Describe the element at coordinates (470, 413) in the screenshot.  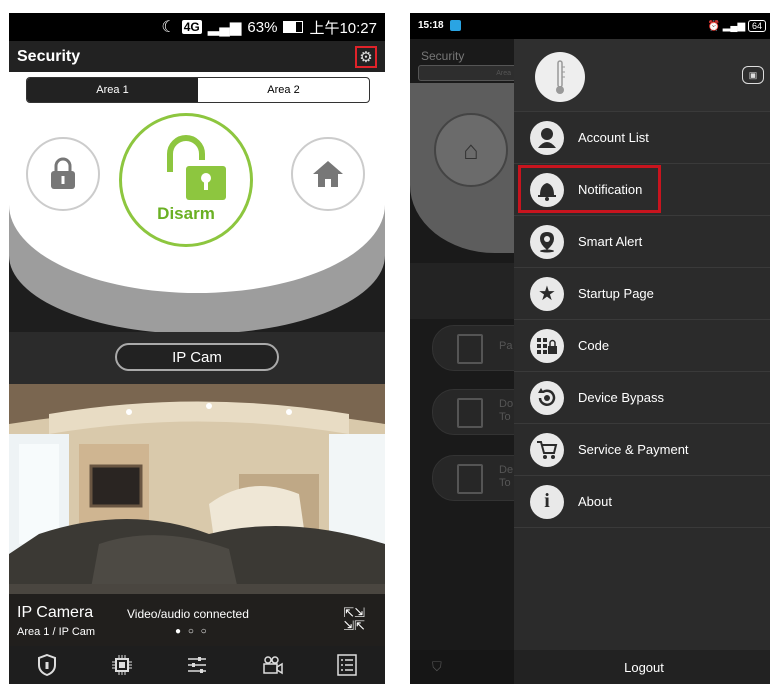
I see `door-icon` at that location.